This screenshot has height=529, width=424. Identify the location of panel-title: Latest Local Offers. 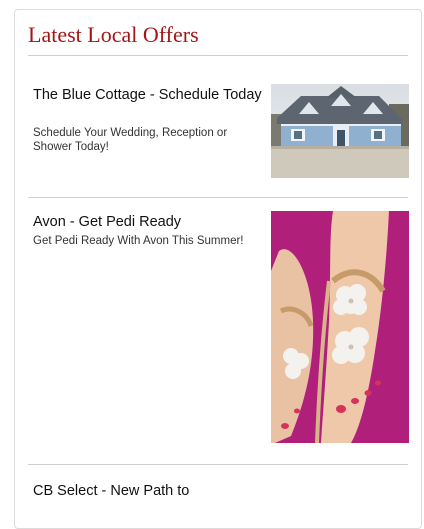
(113, 34).